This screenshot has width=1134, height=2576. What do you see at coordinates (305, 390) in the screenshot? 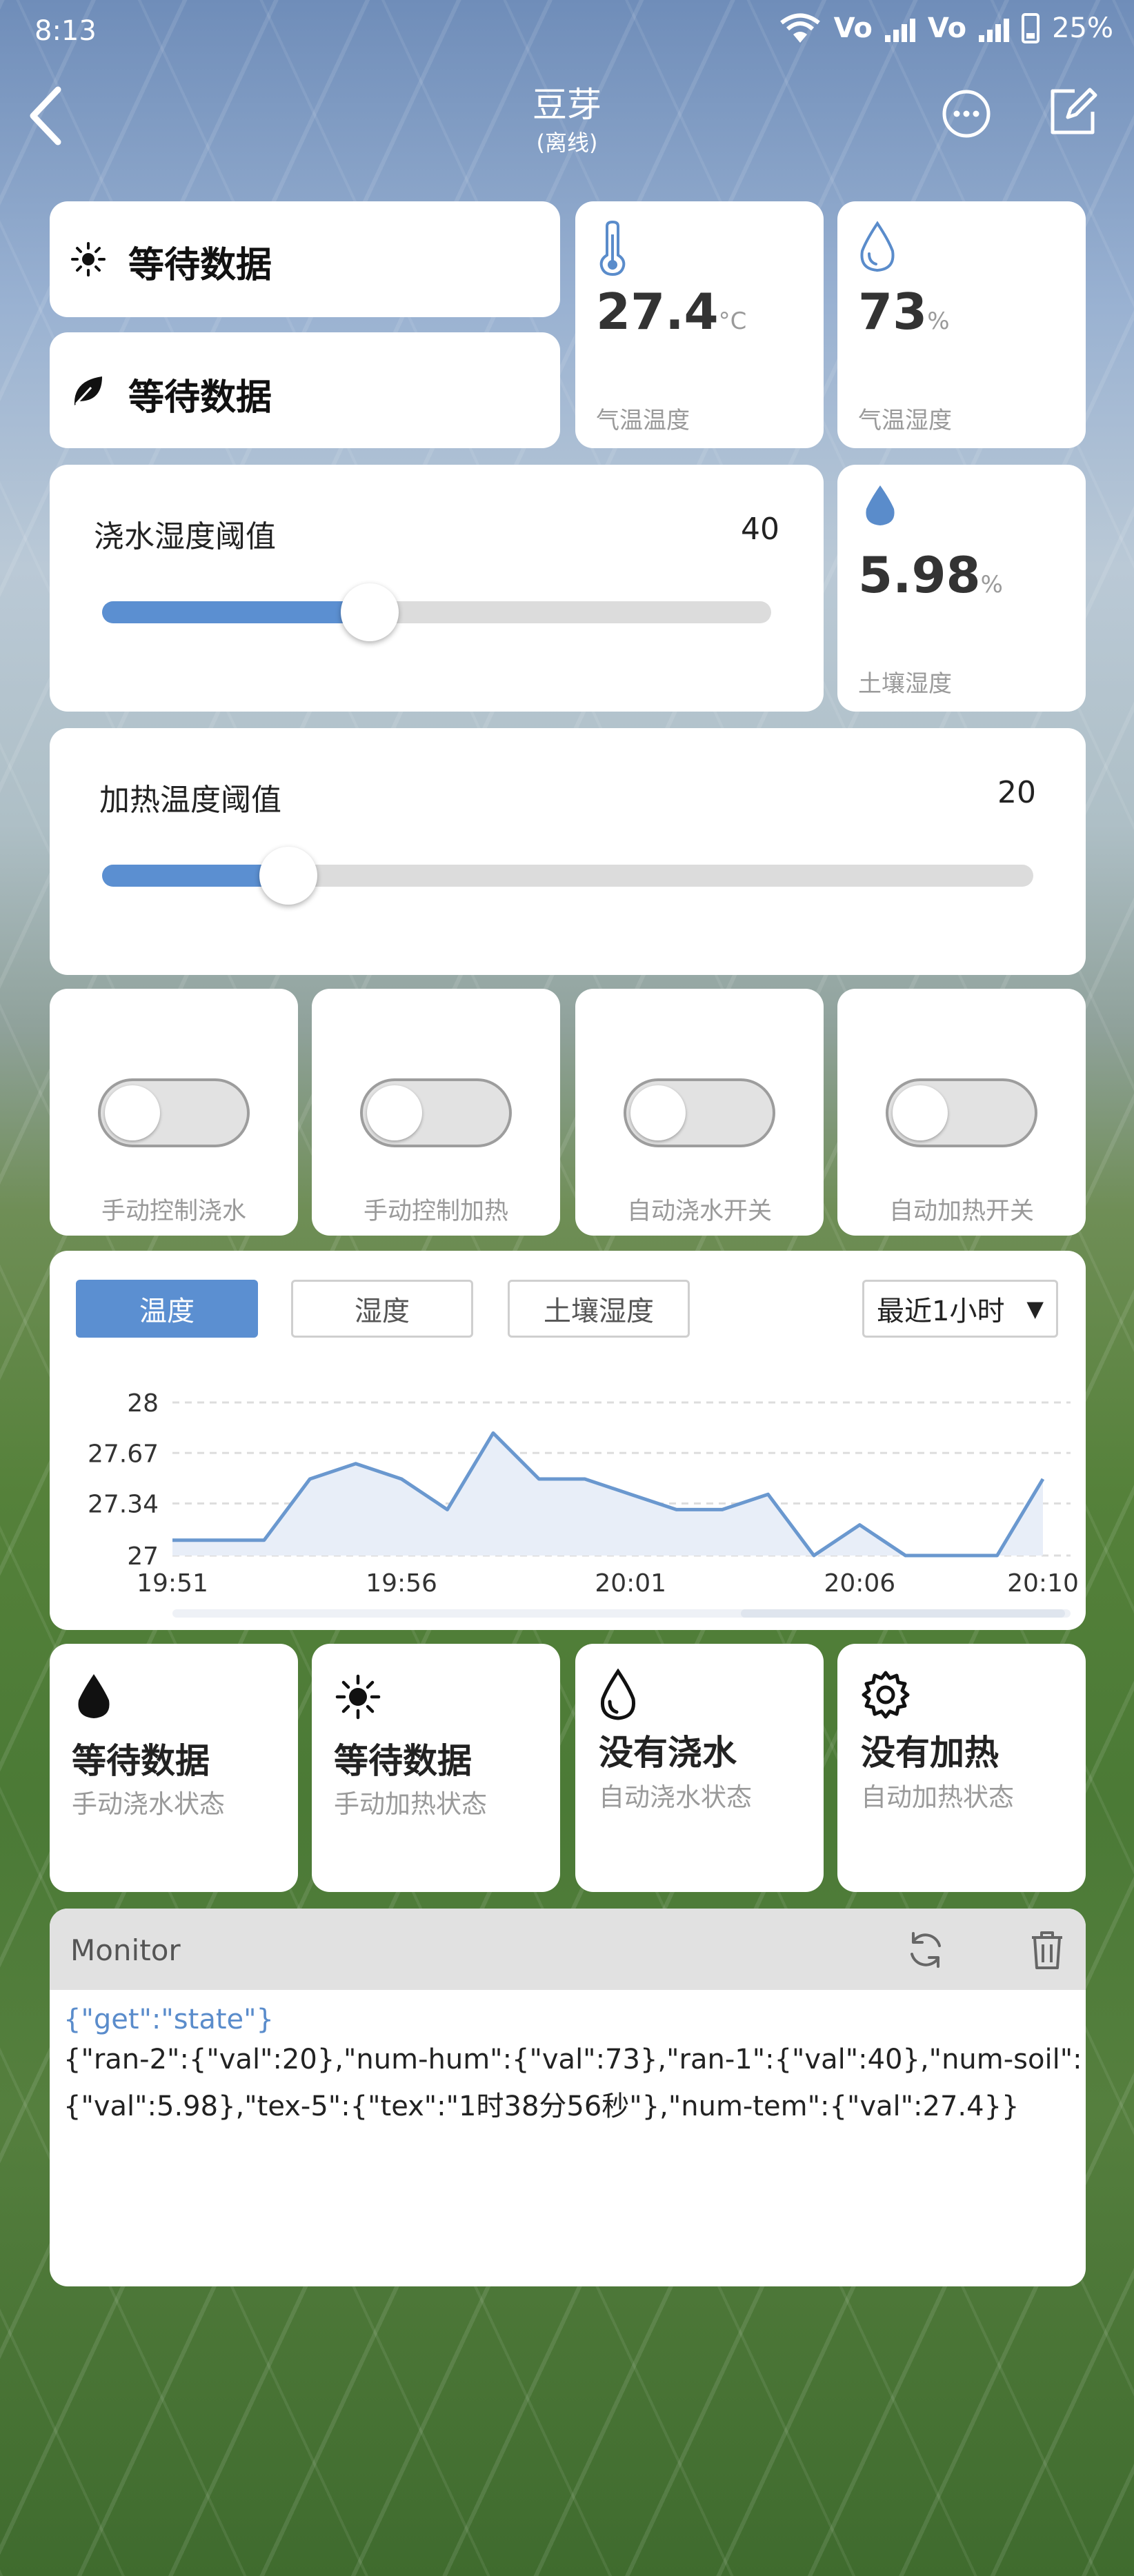
I see `text-tile-2: 等待数据` at bounding box center [305, 390].